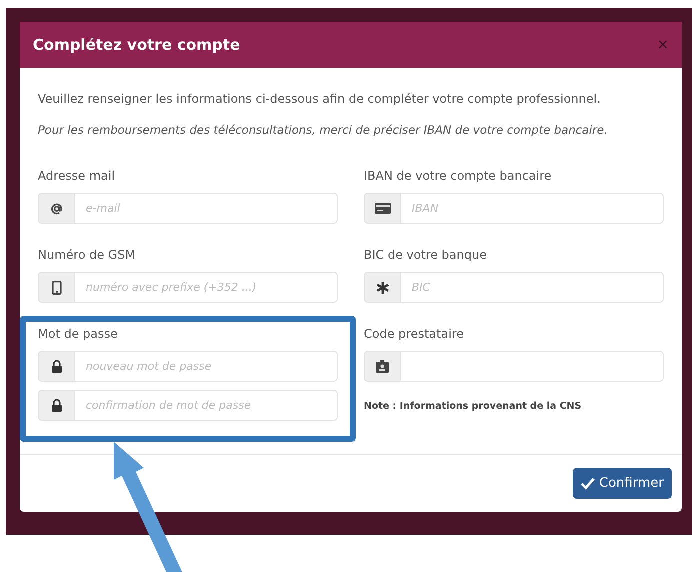  I want to click on intro-text: Veuillez renseigner les informations ci-dessous afin de compléter votre compte professionnel., so click(320, 99).